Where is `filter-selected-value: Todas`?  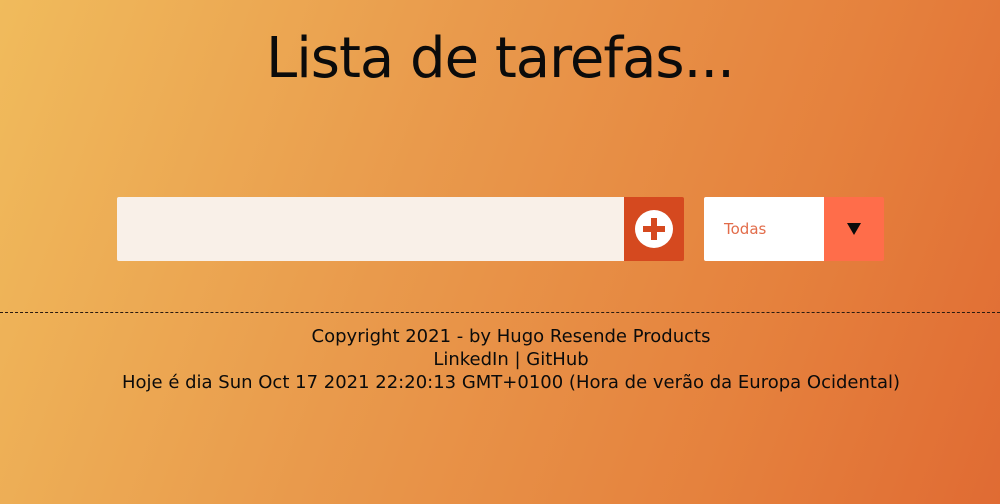
filter-selected-value: Todas is located at coordinates (764, 229).